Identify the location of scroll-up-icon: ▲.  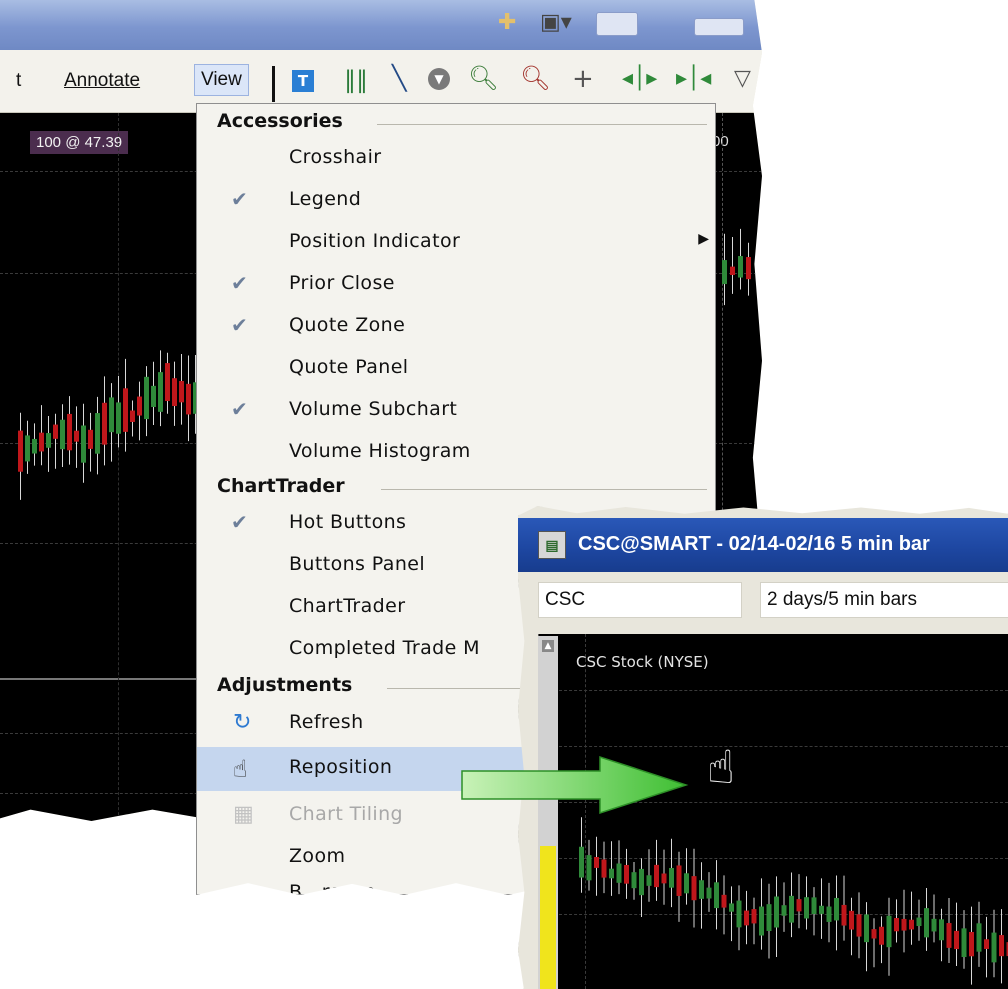
(548, 646).